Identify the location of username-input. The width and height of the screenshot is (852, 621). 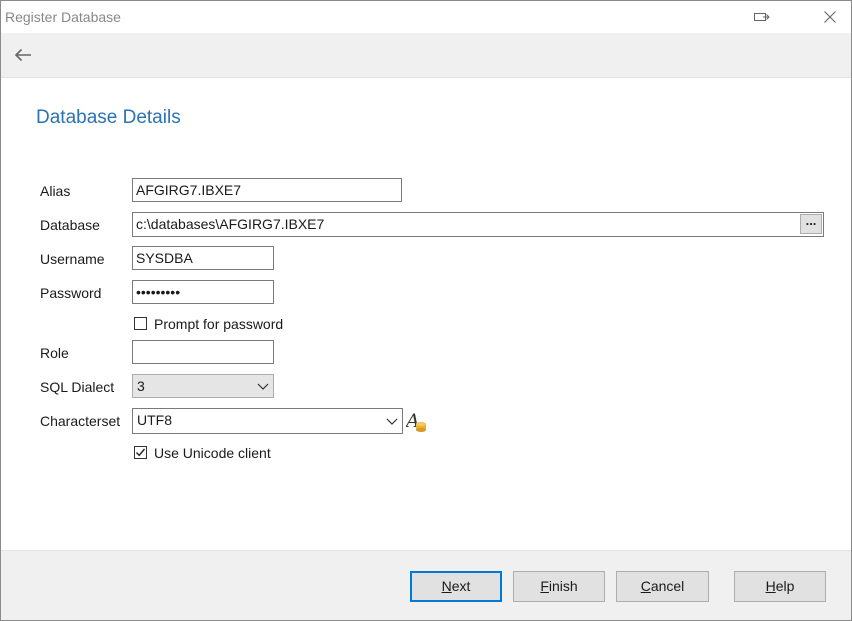
(203, 258).